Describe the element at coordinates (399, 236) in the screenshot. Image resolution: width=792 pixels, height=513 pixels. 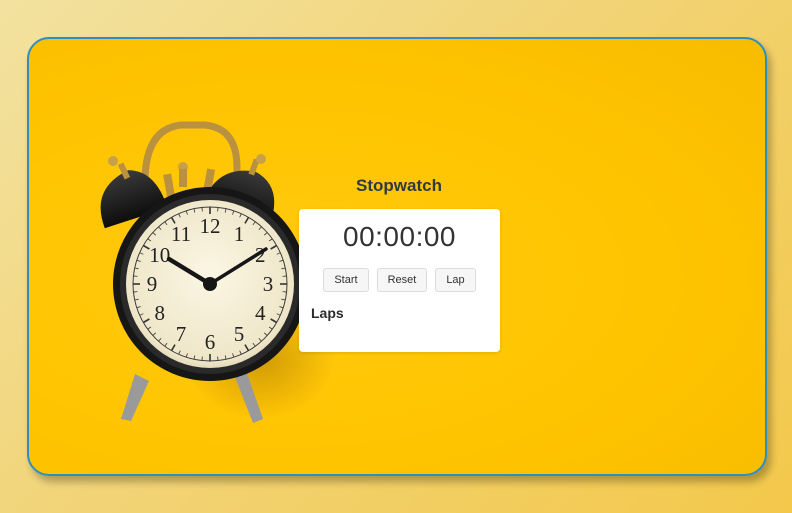
I see `time-display: 00:00:00` at that location.